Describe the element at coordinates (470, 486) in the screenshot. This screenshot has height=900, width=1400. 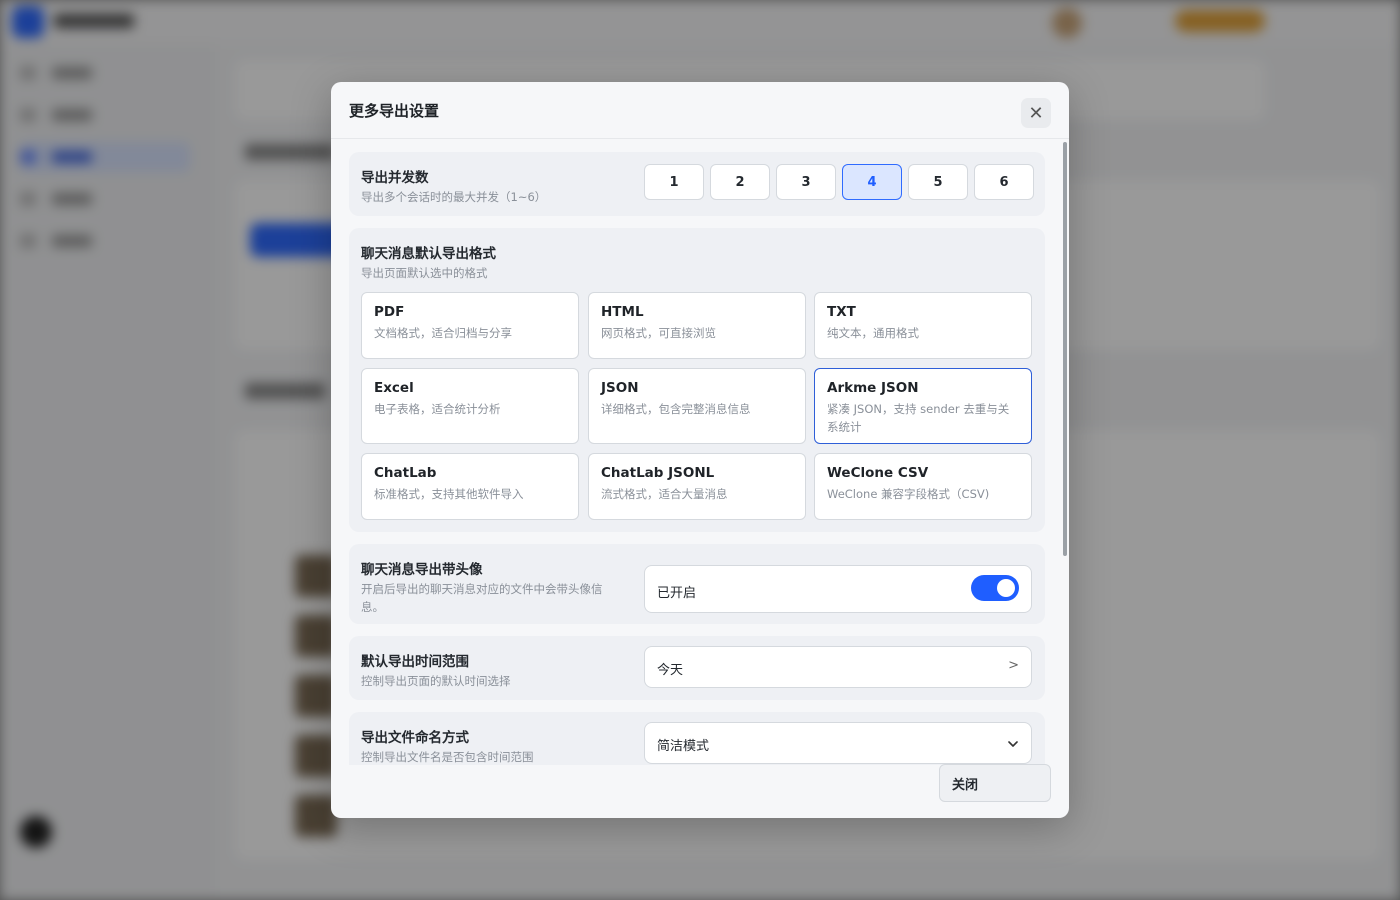
I see `format-option-chatlab: ChatLab 标准格式，支持其他软件导入` at that location.